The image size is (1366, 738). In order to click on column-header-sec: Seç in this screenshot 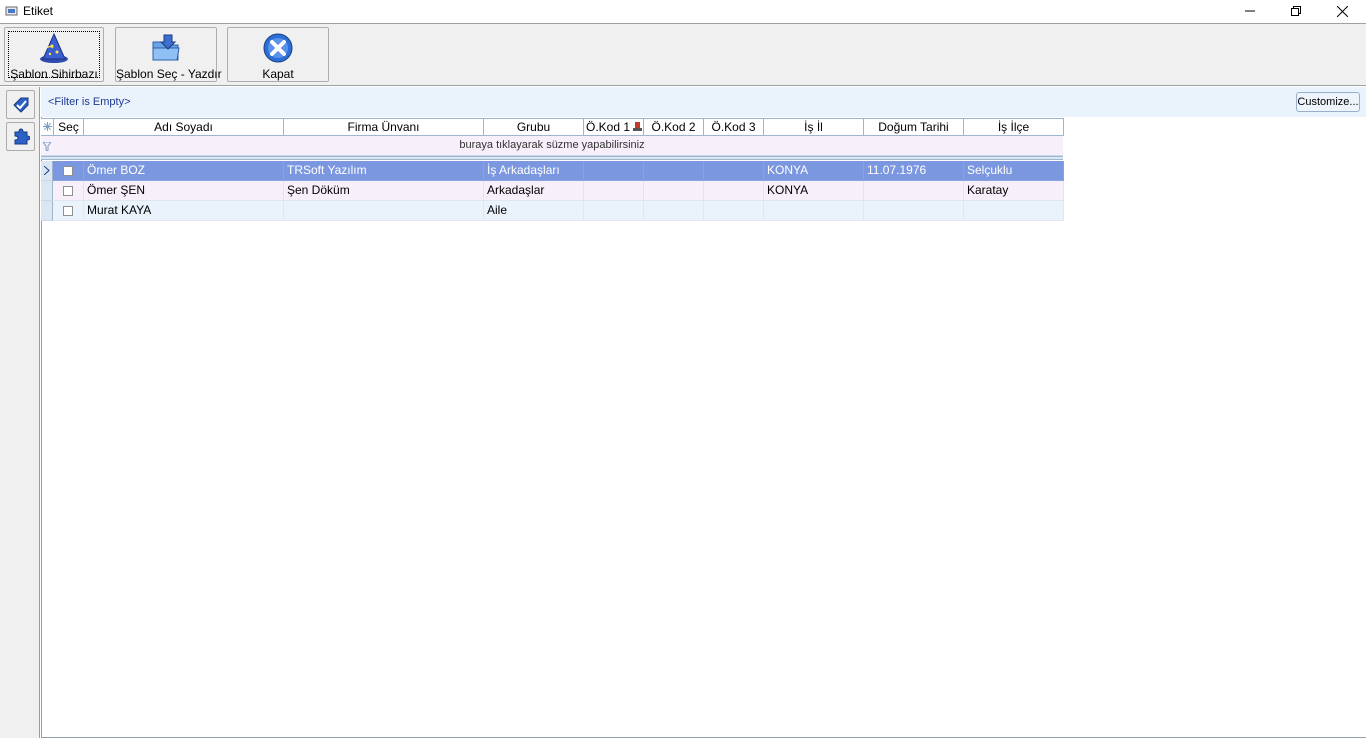, I will do `click(69, 127)`.